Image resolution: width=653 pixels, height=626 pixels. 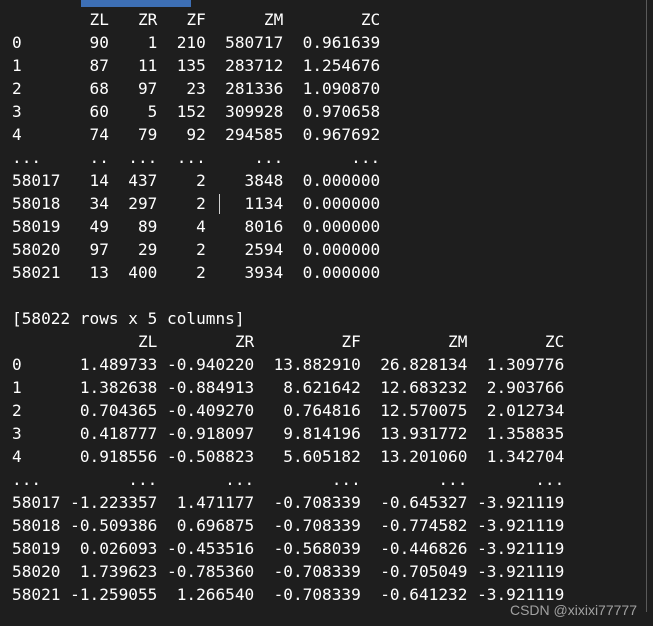 I want to click on df1-row: 0 90 1 210 580717 0.961639, so click(x=196, y=42).